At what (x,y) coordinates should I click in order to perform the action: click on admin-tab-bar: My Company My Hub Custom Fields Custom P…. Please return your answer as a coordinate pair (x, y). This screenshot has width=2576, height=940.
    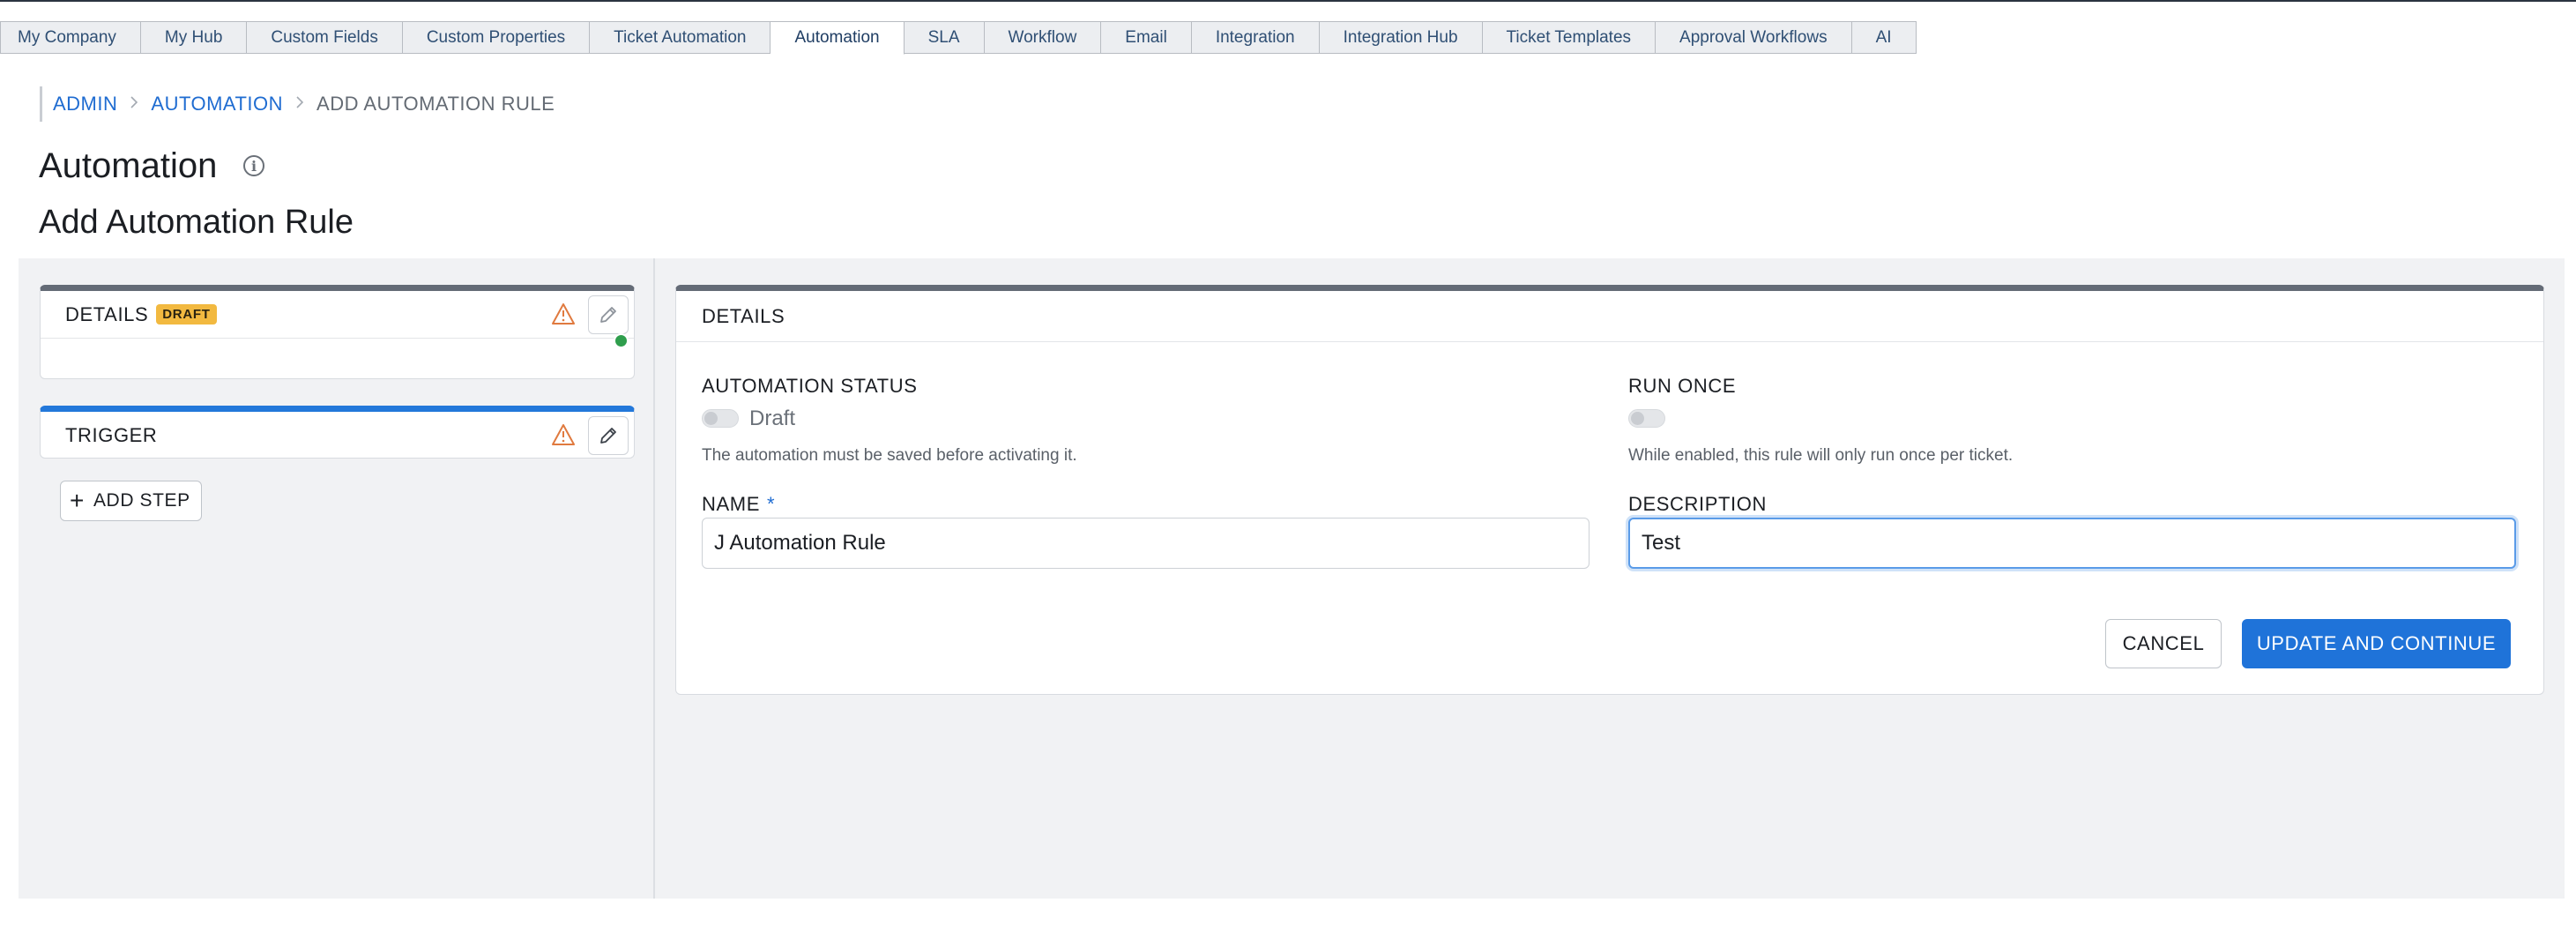
    Looking at the image, I should click on (959, 38).